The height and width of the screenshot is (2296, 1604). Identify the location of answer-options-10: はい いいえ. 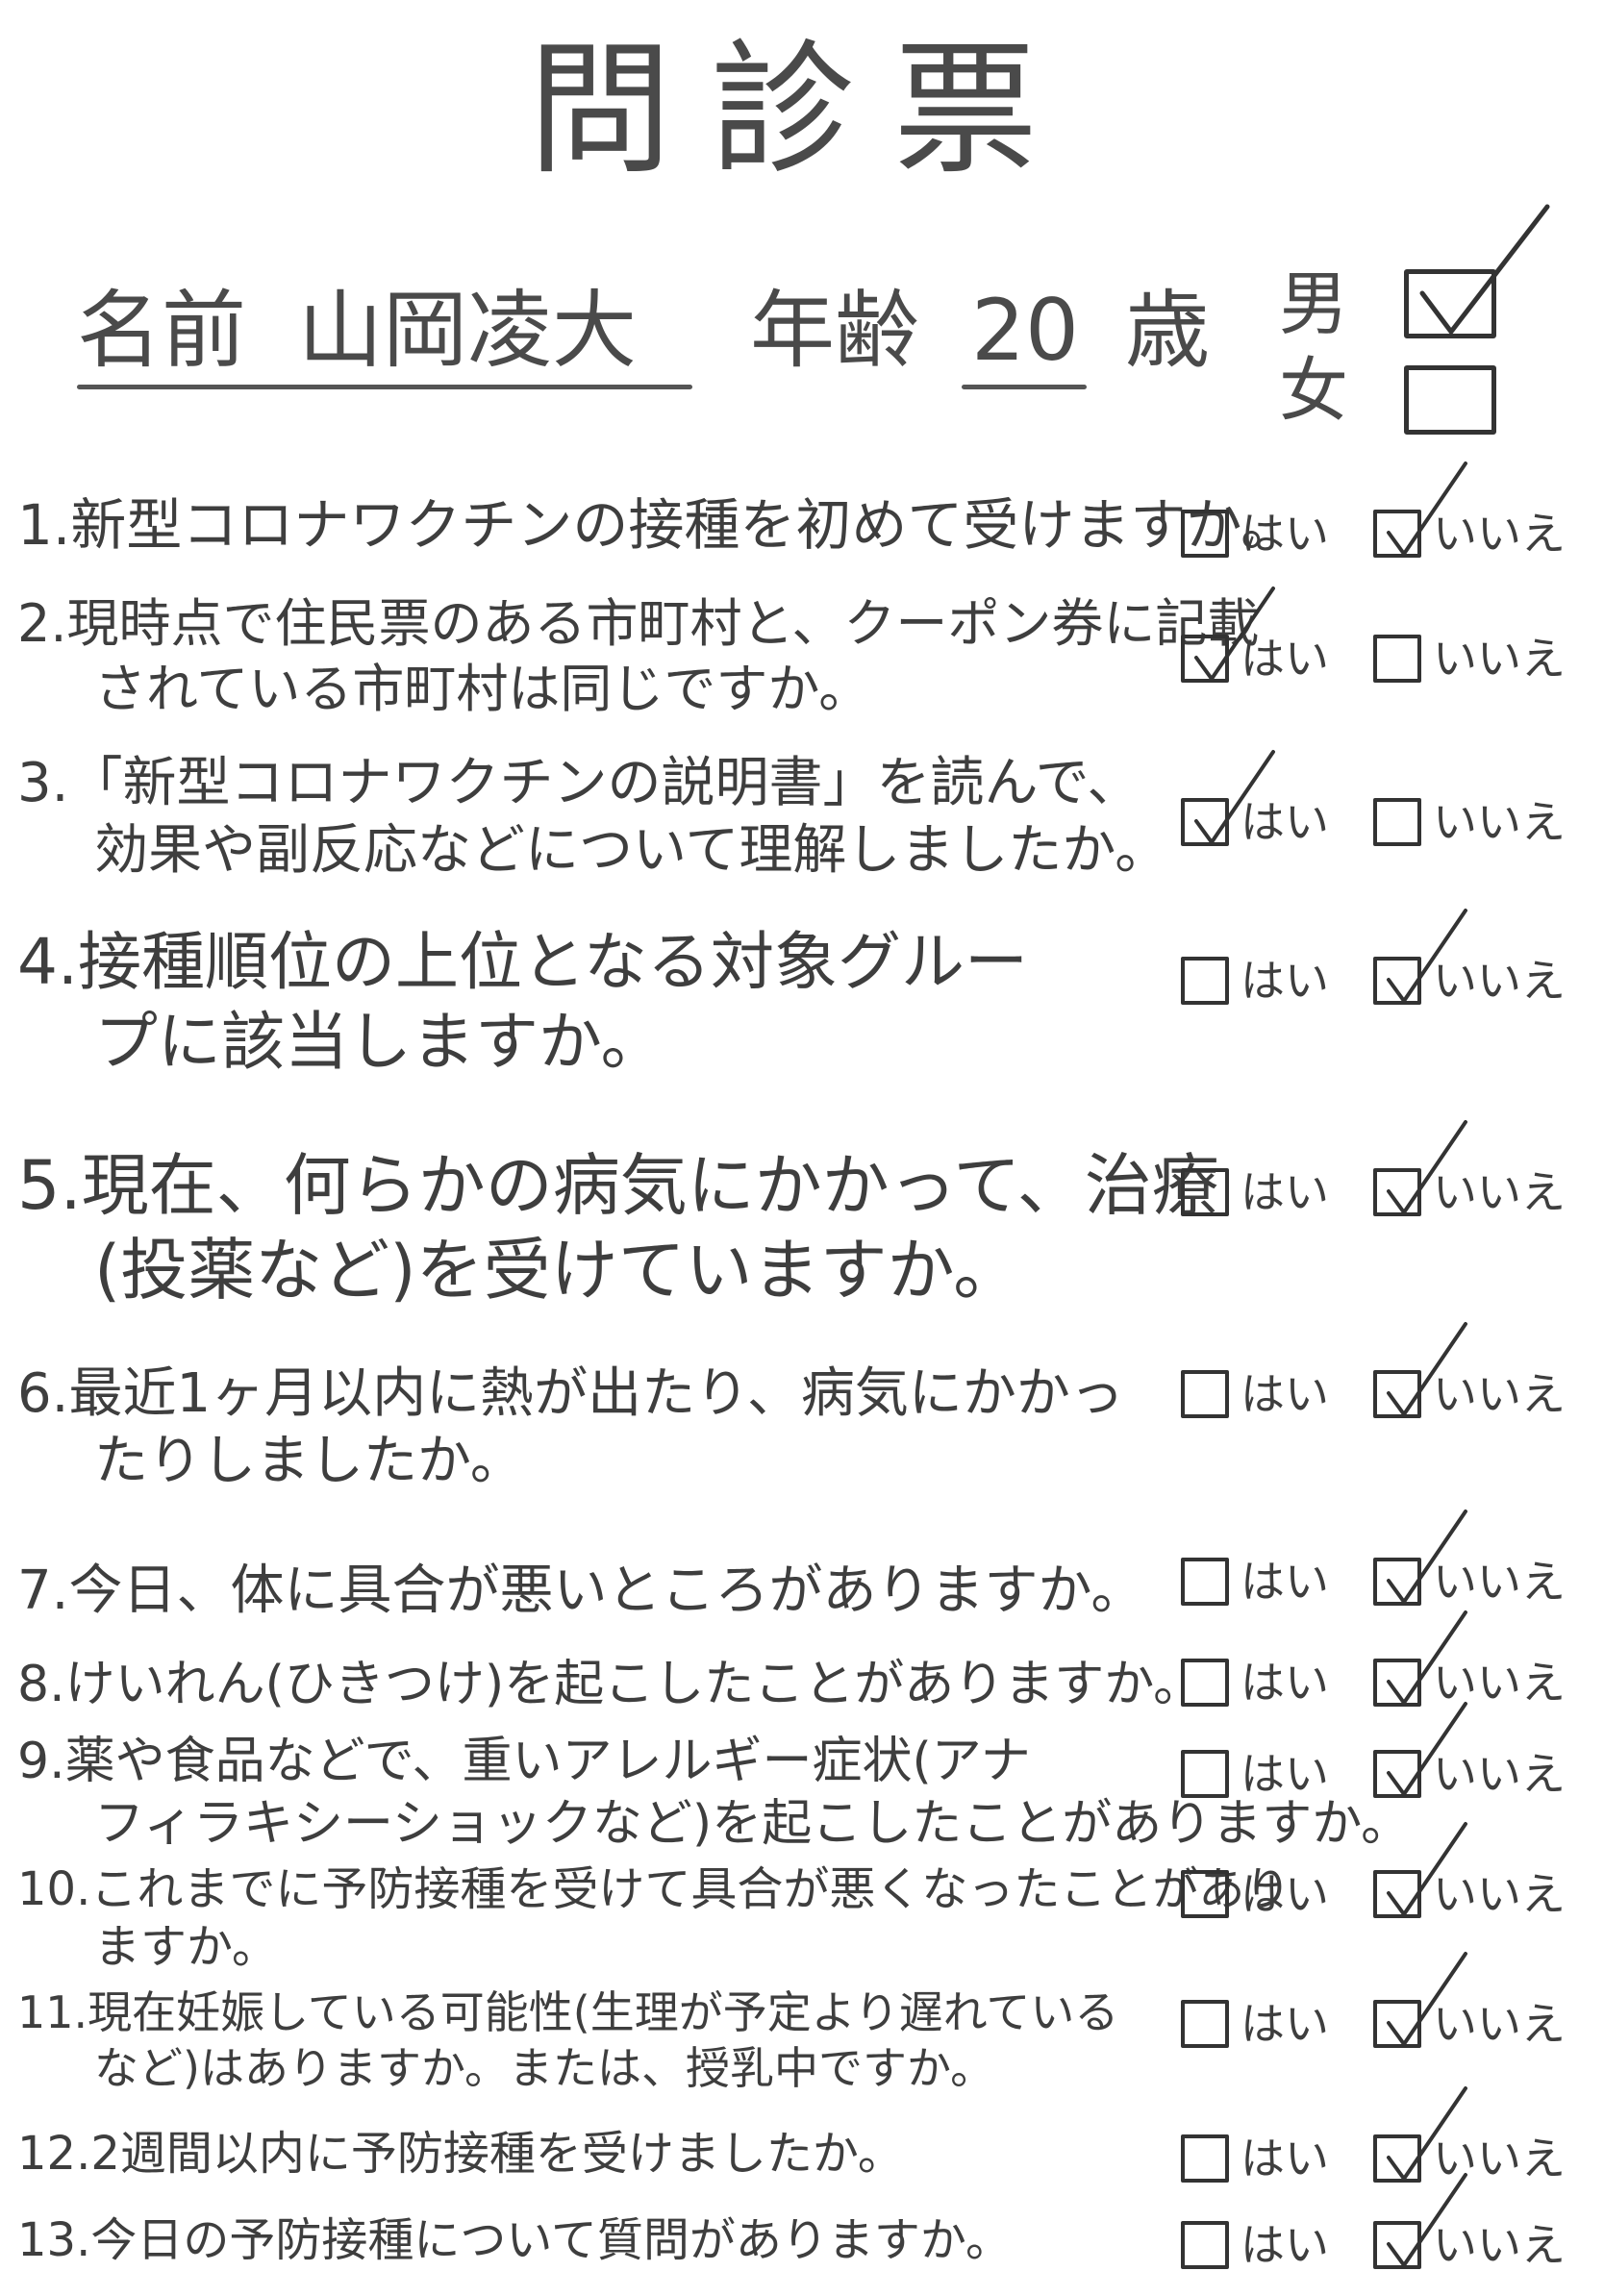
(1387, 1879).